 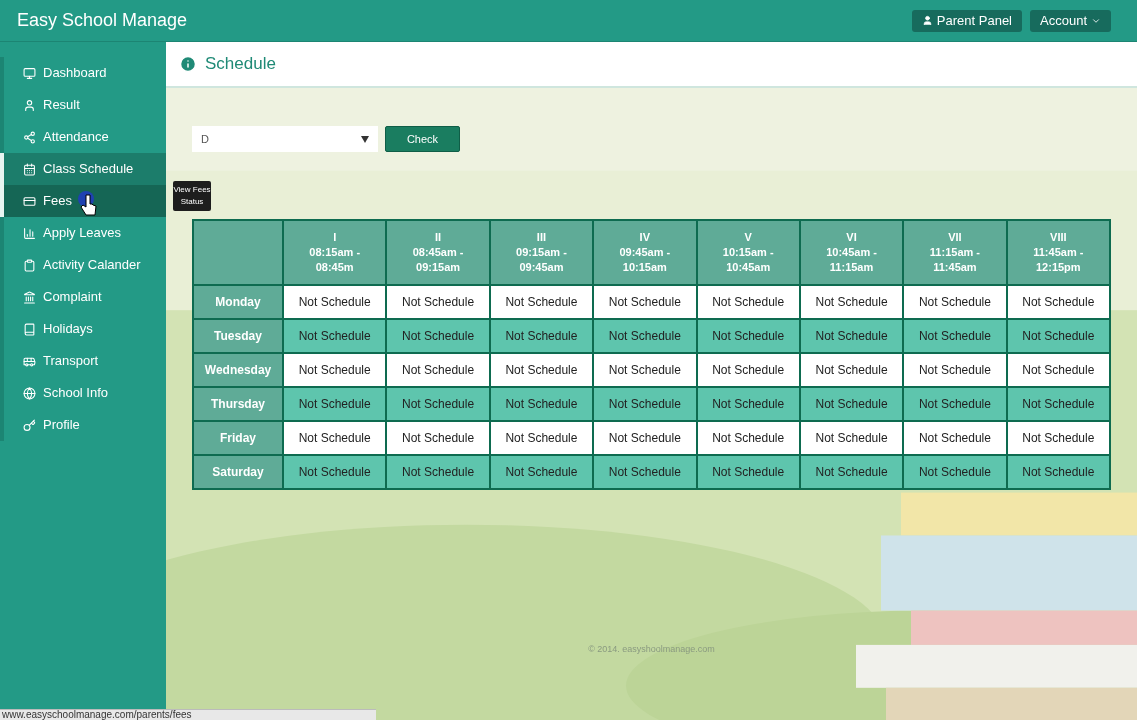 What do you see at coordinates (238, 404) in the screenshot?
I see `day-cell: Thursday` at bounding box center [238, 404].